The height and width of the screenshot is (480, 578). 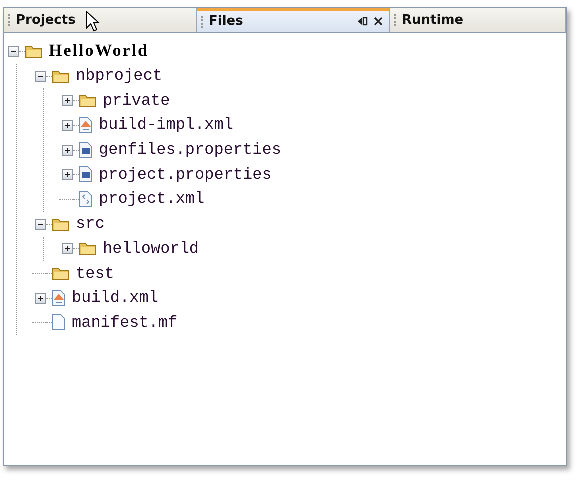 What do you see at coordinates (293, 20) in the screenshot?
I see `tab: Files` at bounding box center [293, 20].